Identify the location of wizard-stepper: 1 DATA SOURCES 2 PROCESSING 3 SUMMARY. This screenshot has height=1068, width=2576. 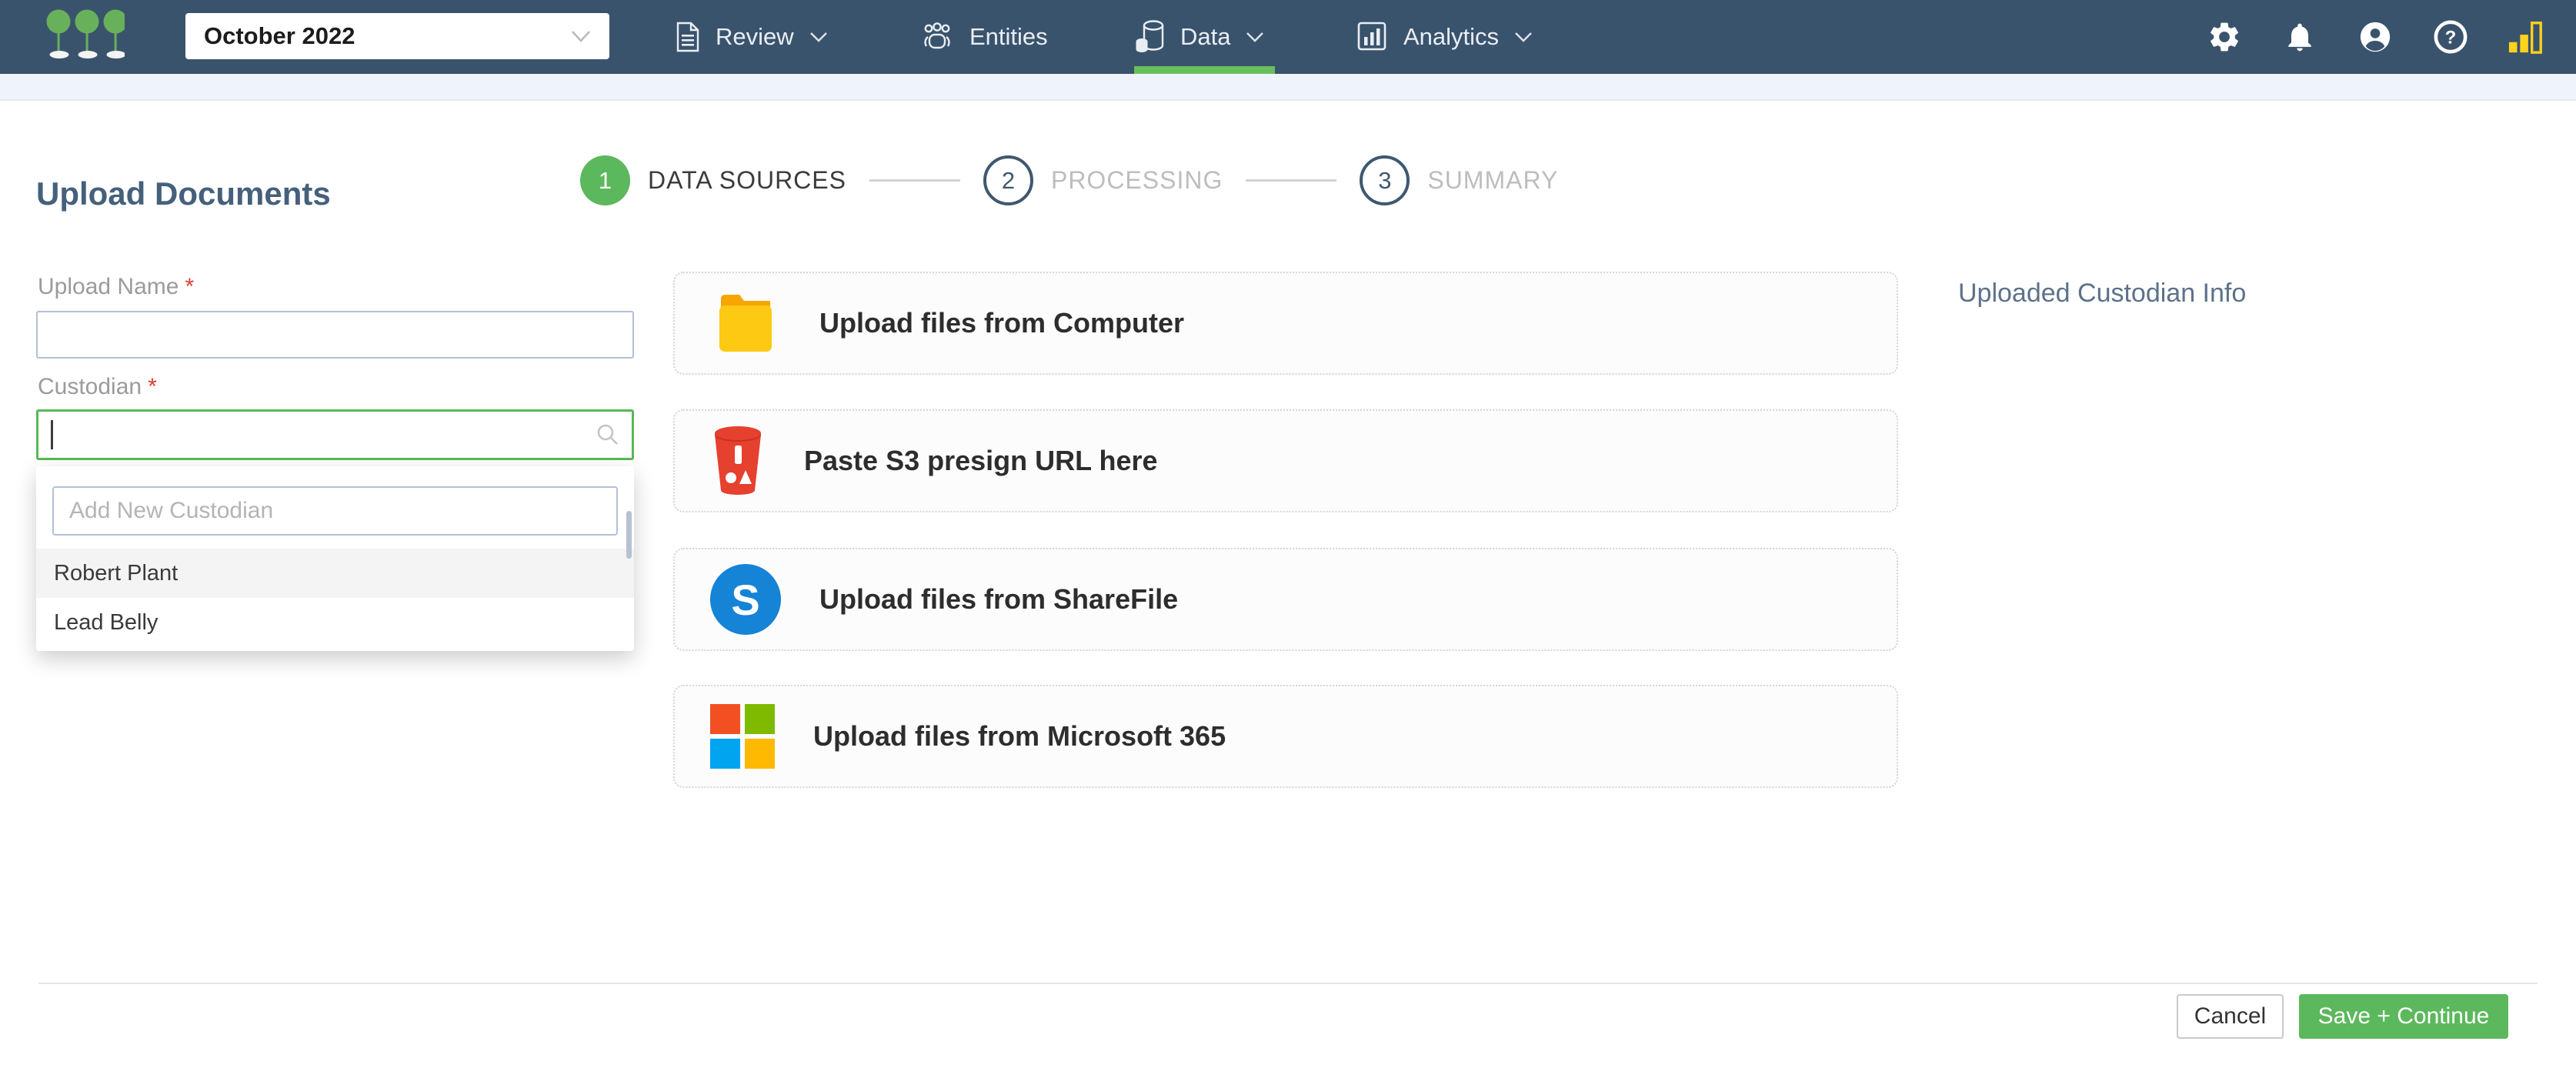
(1069, 180).